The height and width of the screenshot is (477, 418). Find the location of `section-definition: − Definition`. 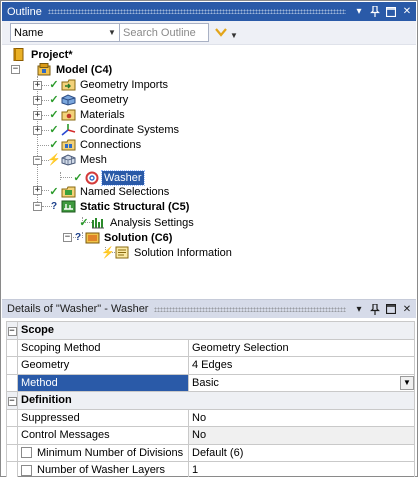

section-definition: − Definition is located at coordinates (210, 400).